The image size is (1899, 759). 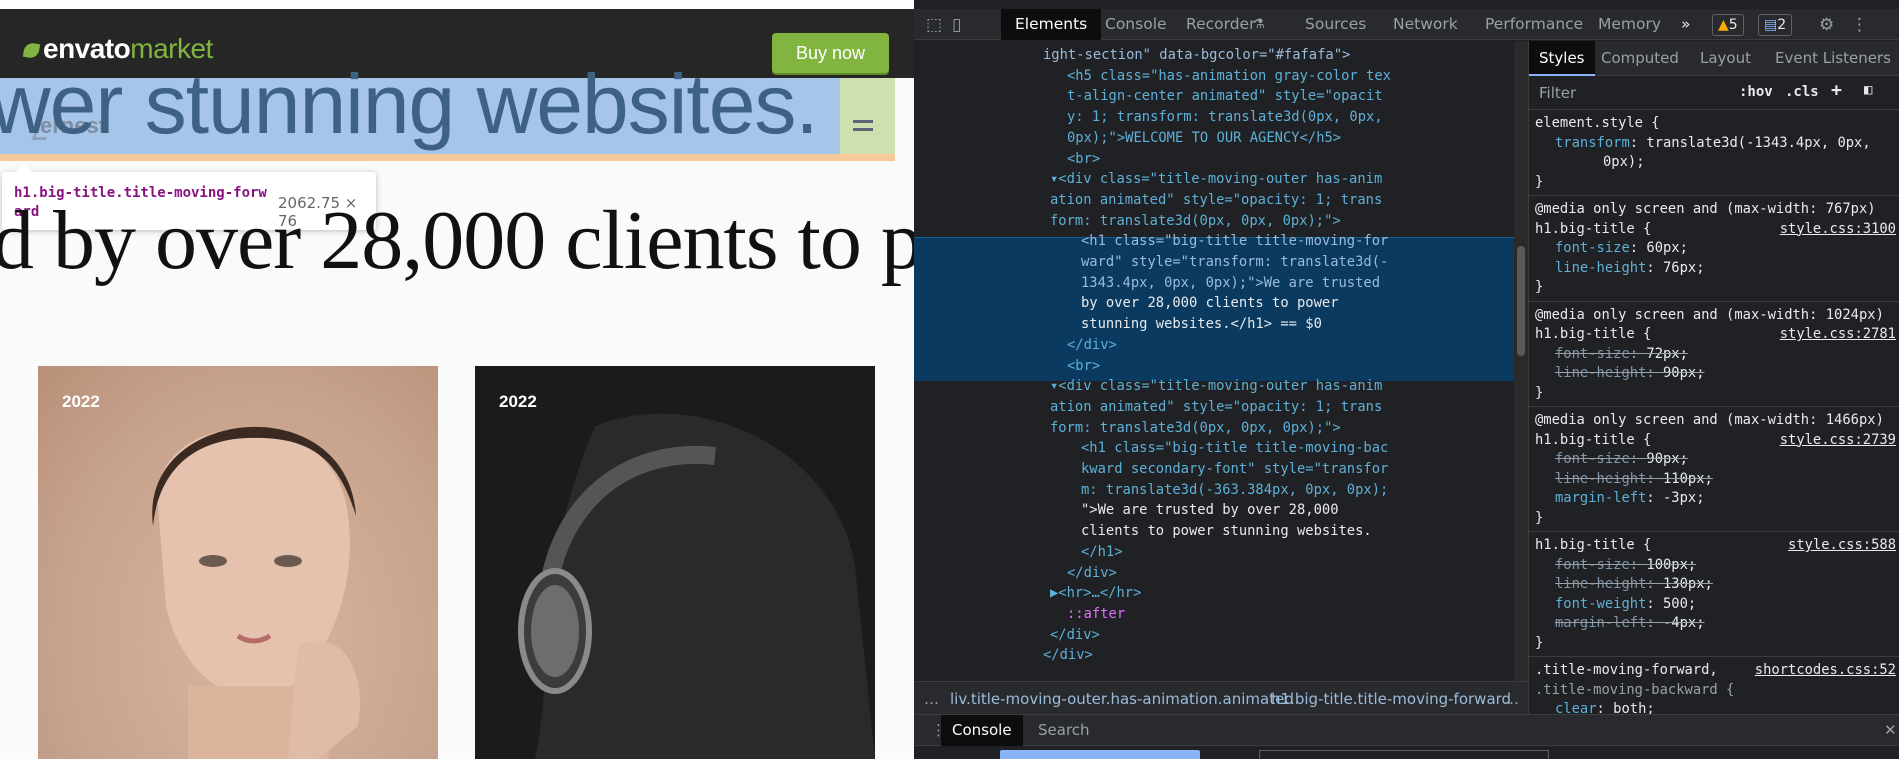 I want to click on css-declaration: line-height: 130px;, so click(x=1715, y=585).